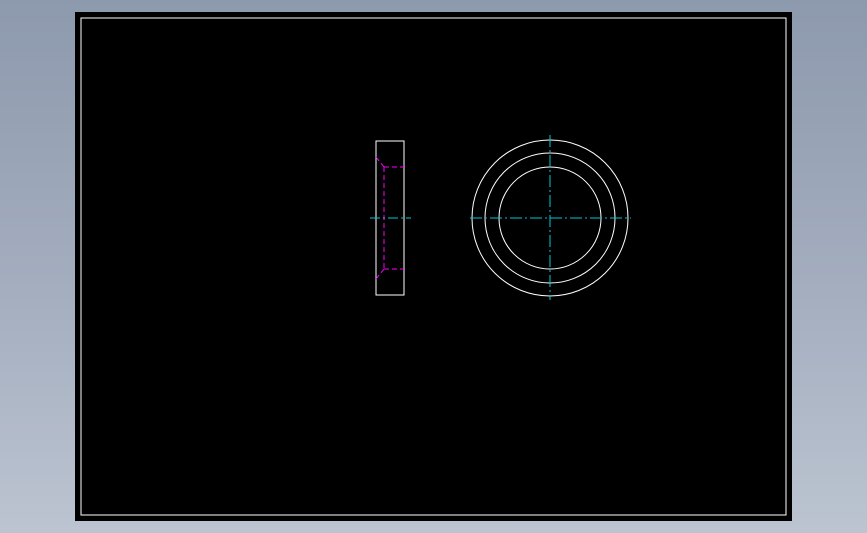  Describe the element at coordinates (390, 218) in the screenshot. I see `side-view` at that location.